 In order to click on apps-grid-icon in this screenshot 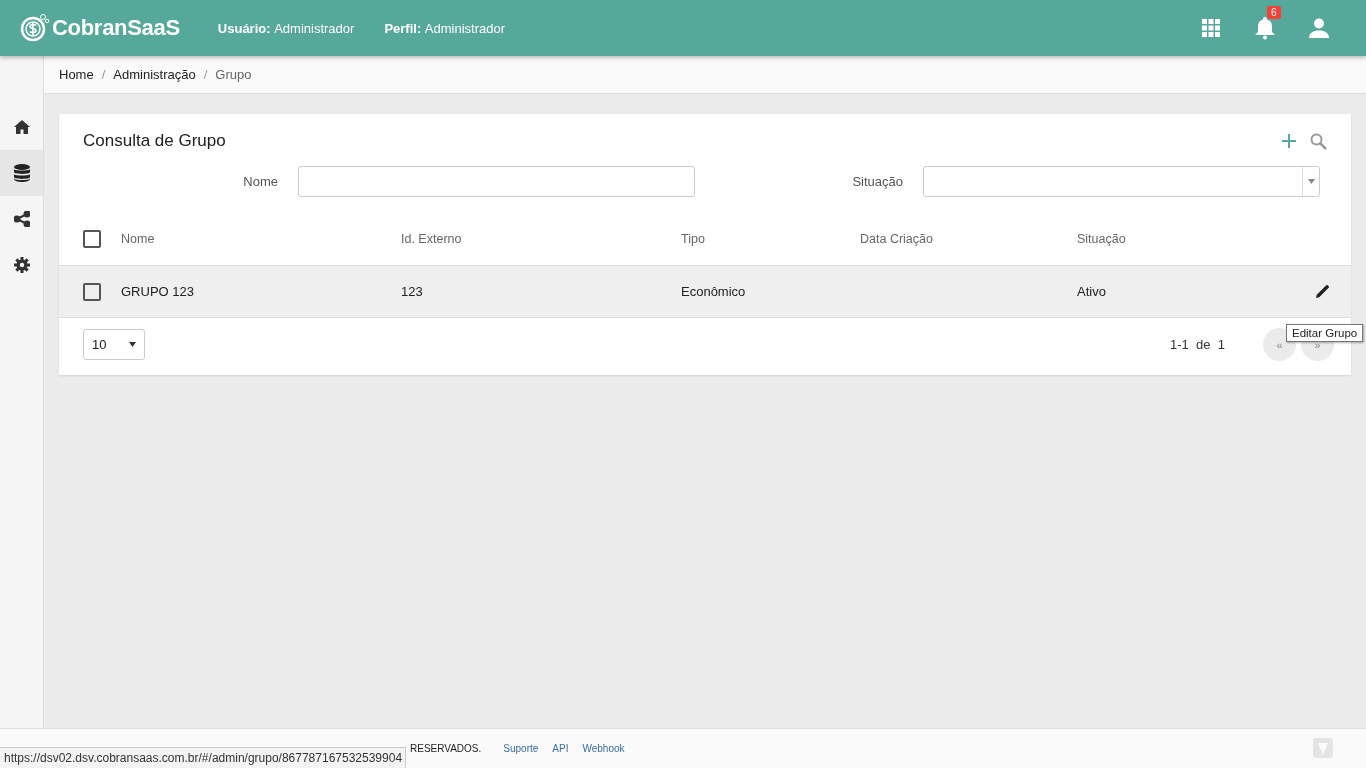, I will do `click(1211, 28)`.